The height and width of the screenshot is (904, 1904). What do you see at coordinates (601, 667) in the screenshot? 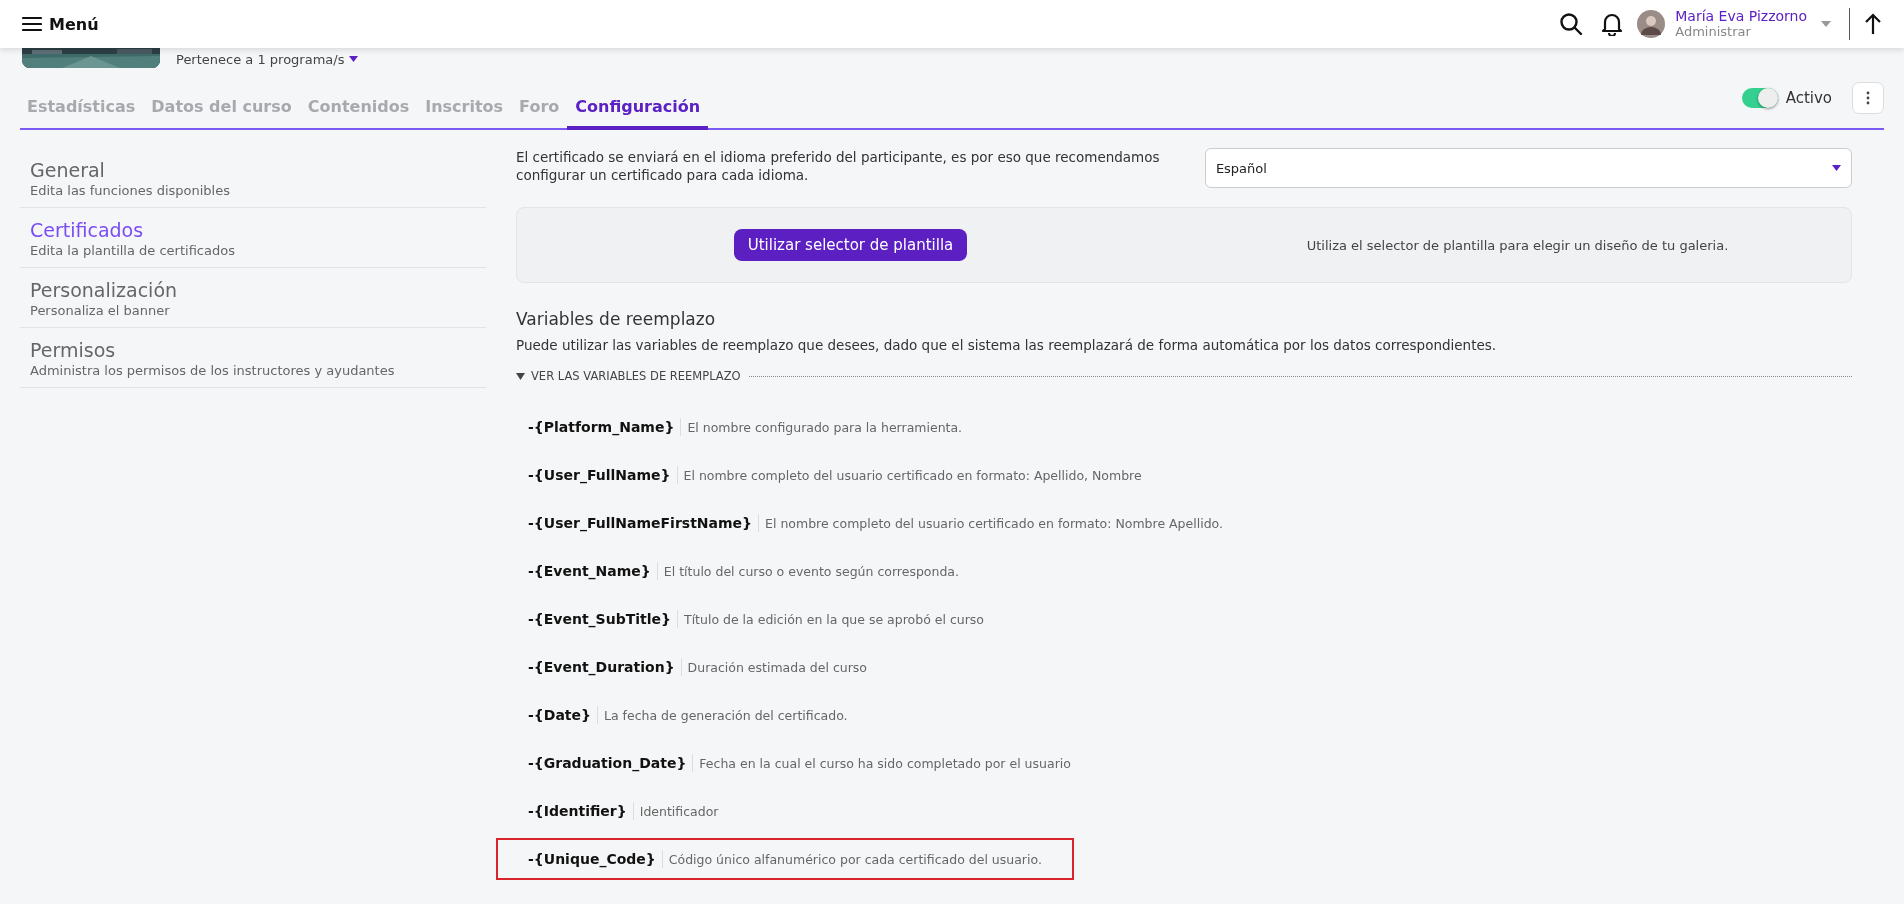
I see `variable-name: -{Event_Duration}` at bounding box center [601, 667].